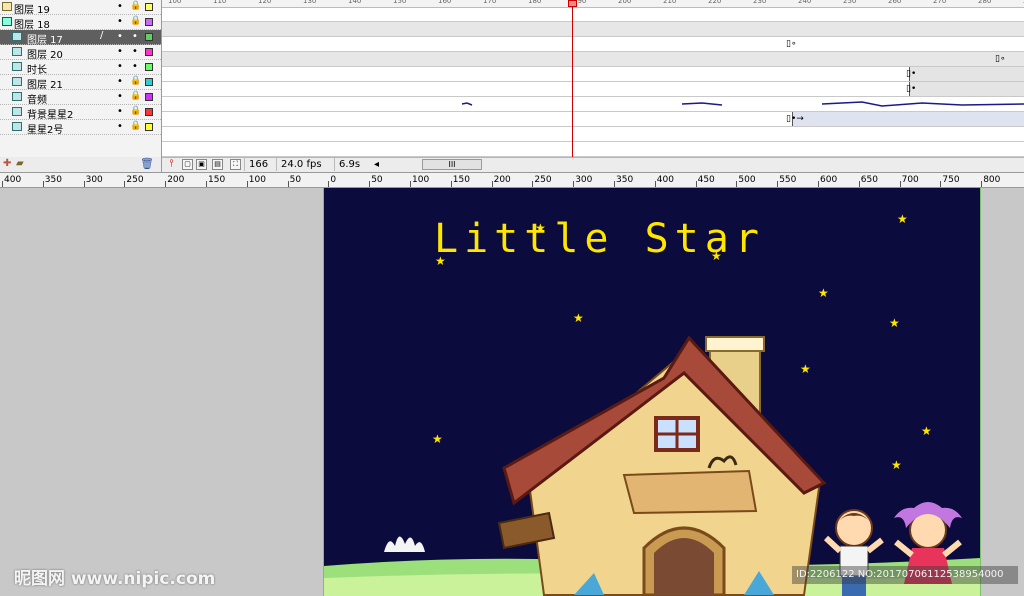 This screenshot has height=596, width=1024. Describe the element at coordinates (175, 2) in the screenshot. I see `frame-ruler-label: 100` at that location.